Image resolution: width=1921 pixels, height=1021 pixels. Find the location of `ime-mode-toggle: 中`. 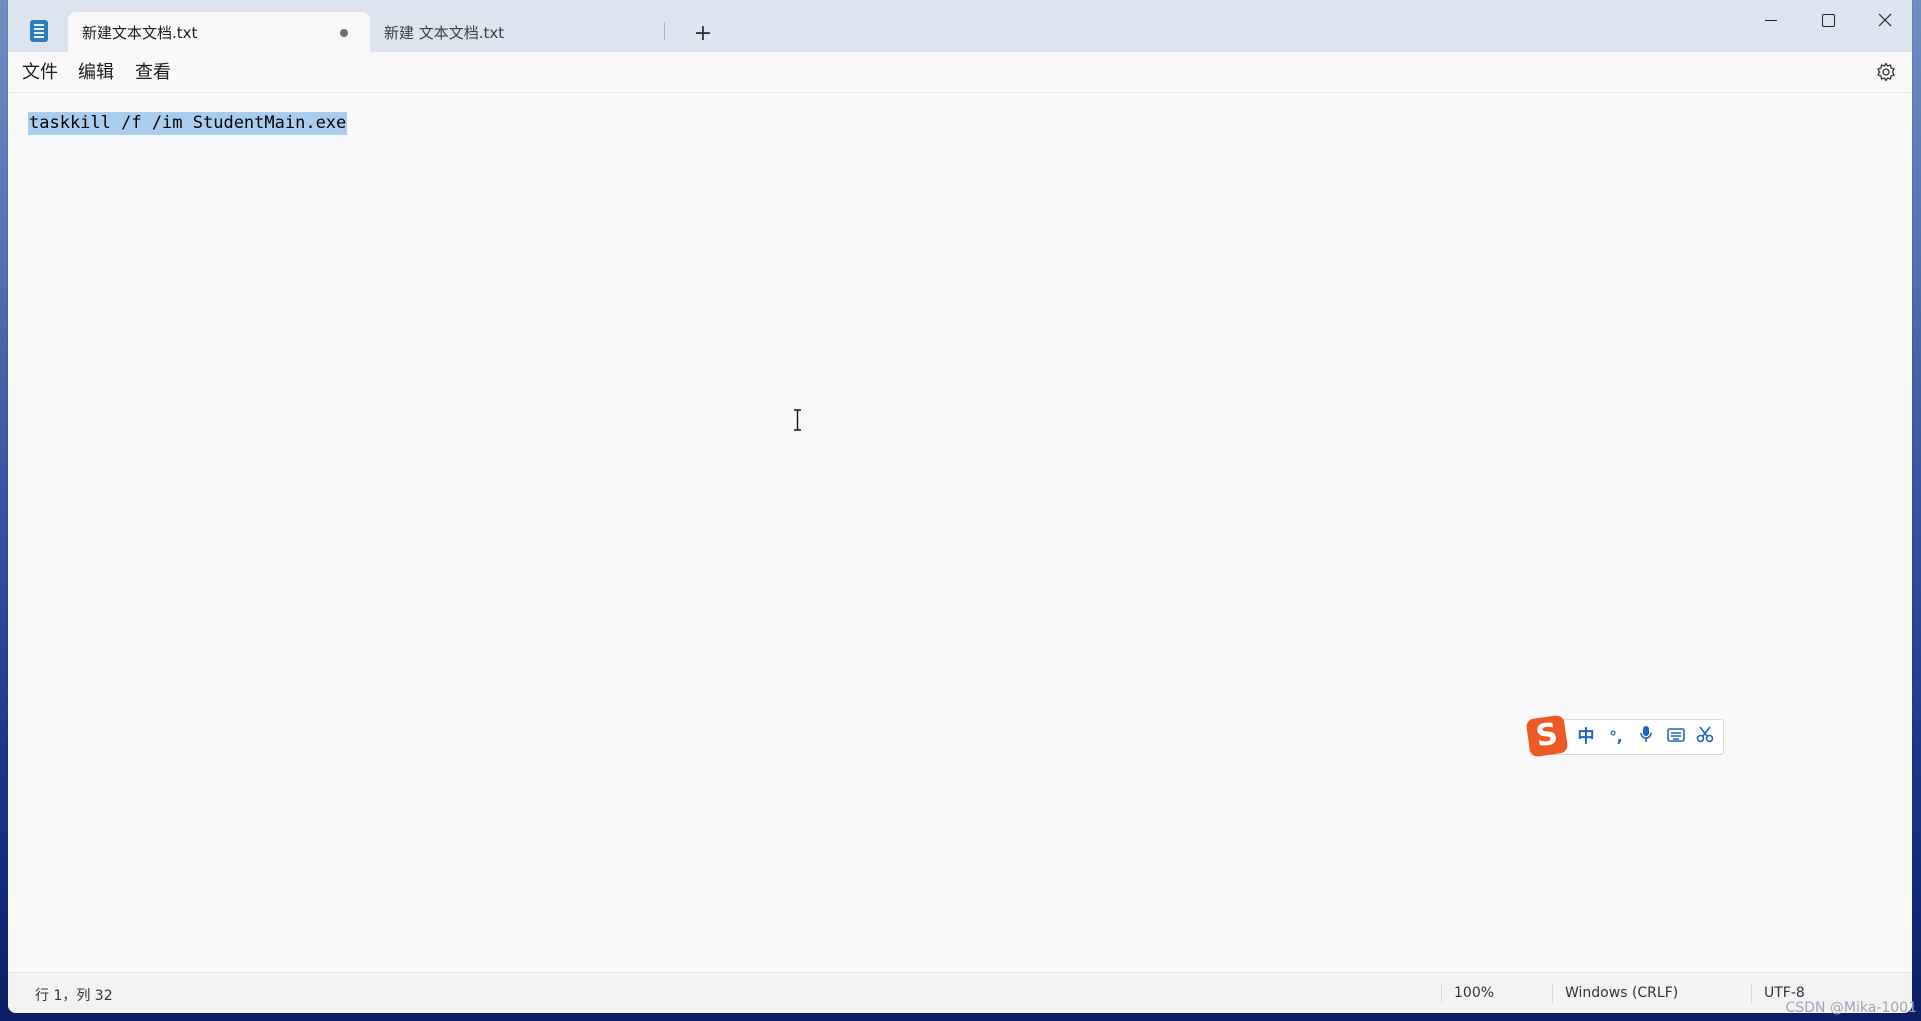

ime-mode-toggle: 中 is located at coordinates (1586, 737).